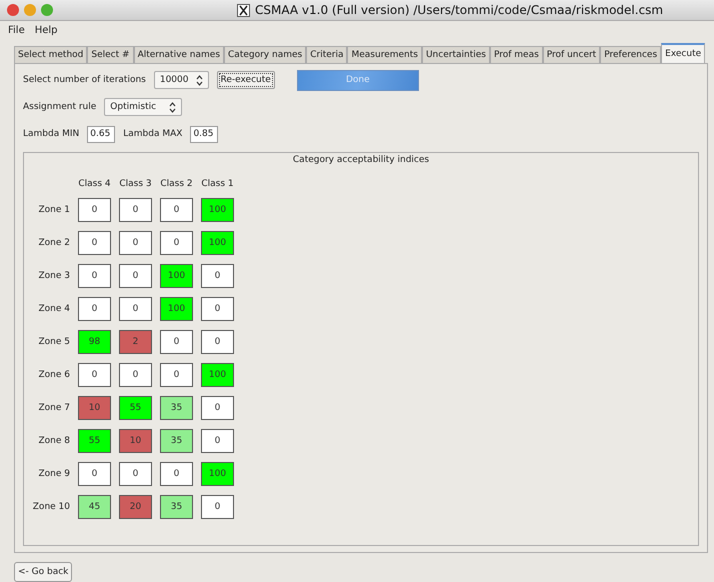 Image resolution: width=714 pixels, height=582 pixels. What do you see at coordinates (51, 134) in the screenshot?
I see `lambda-min-label: Lambda MIN` at bounding box center [51, 134].